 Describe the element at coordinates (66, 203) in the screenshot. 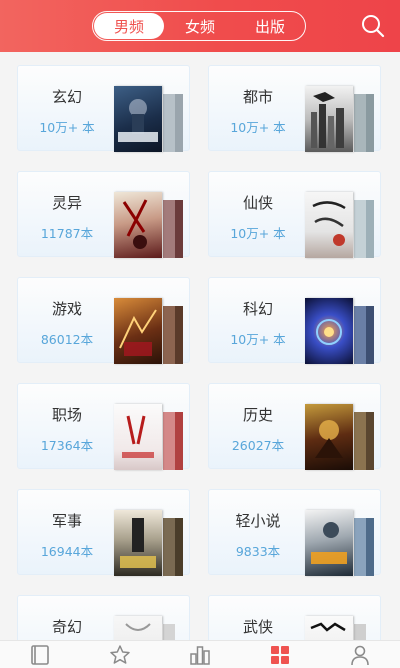

I see `category-title: 灵异` at that location.